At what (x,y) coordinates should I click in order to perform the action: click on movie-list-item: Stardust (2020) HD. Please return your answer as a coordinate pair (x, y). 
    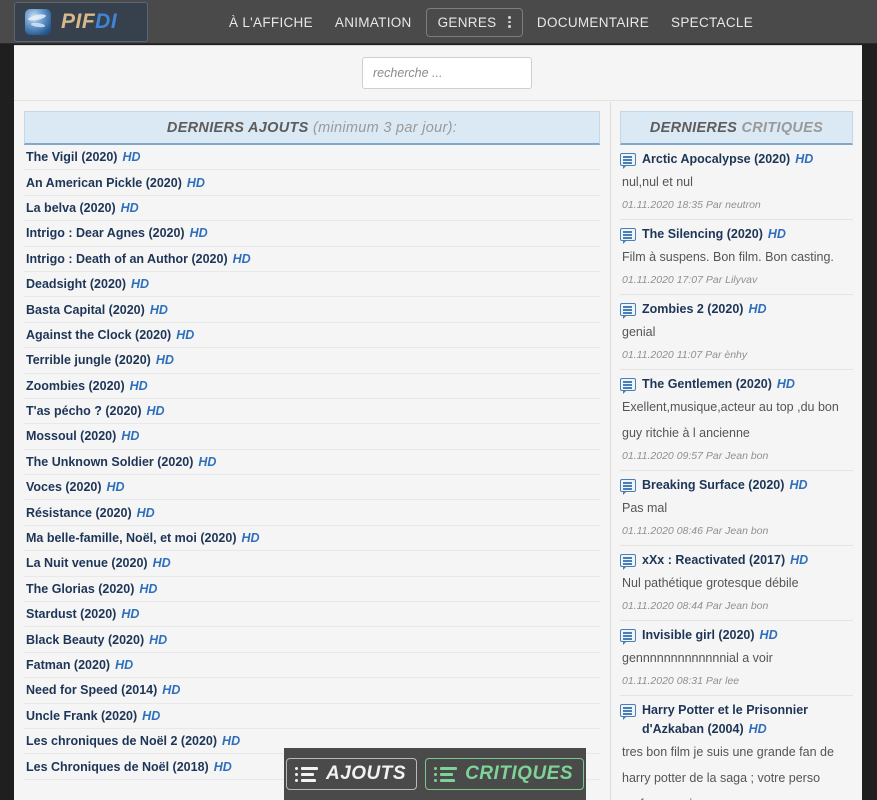
    Looking at the image, I should click on (312, 615).